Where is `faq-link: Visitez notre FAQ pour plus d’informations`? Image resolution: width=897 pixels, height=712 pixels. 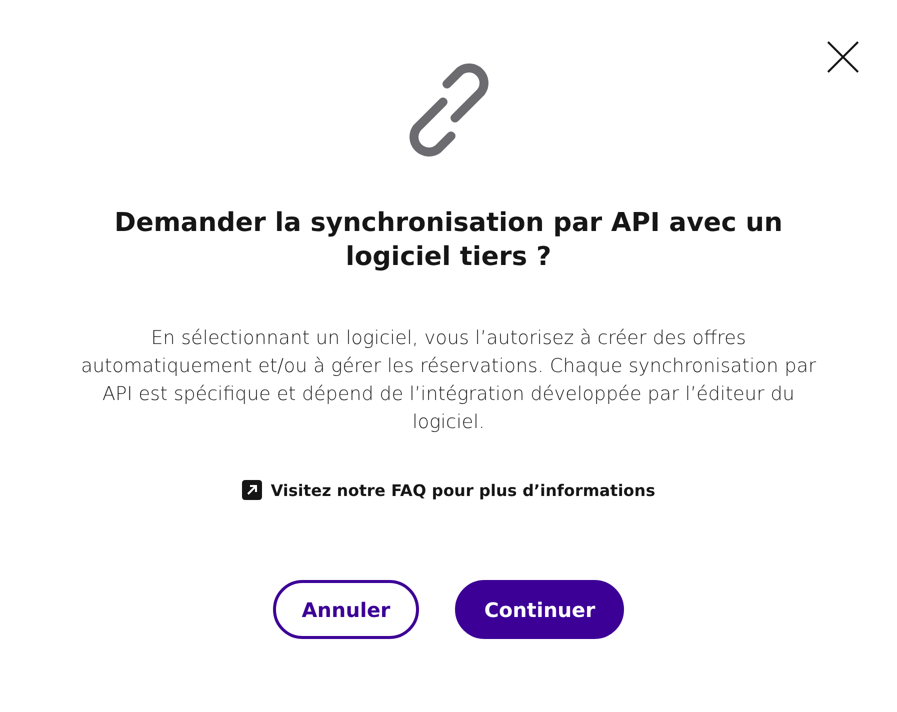 faq-link: Visitez notre FAQ pour plus d’informations is located at coordinates (449, 490).